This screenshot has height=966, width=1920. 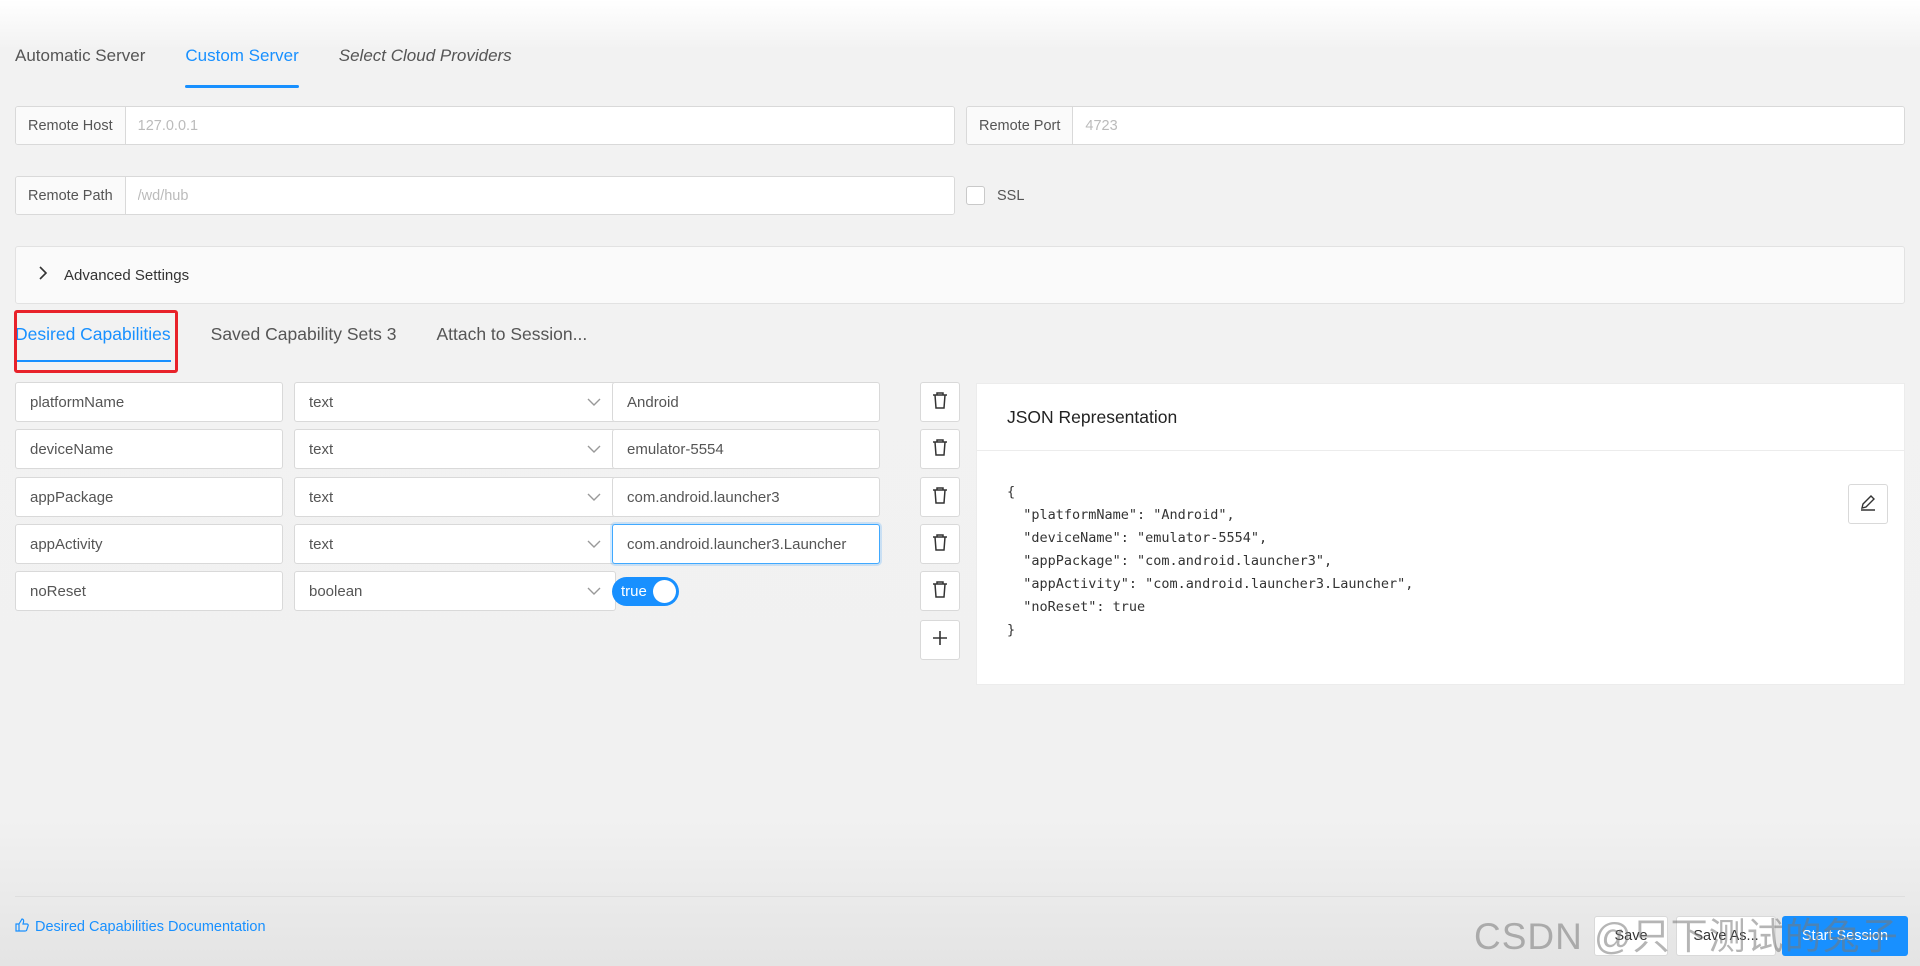 I want to click on tab-automatic-server: Automatic Server, so click(x=80, y=66).